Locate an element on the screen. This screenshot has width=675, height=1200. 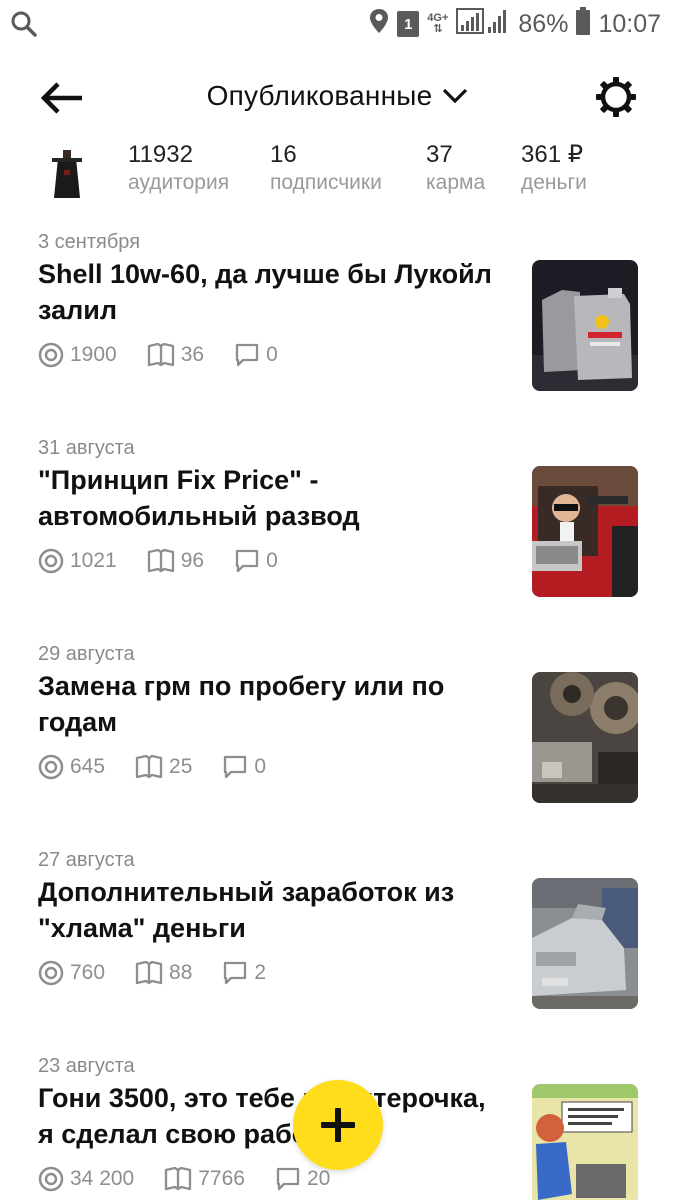
avatar is located at coordinates (67, 173).